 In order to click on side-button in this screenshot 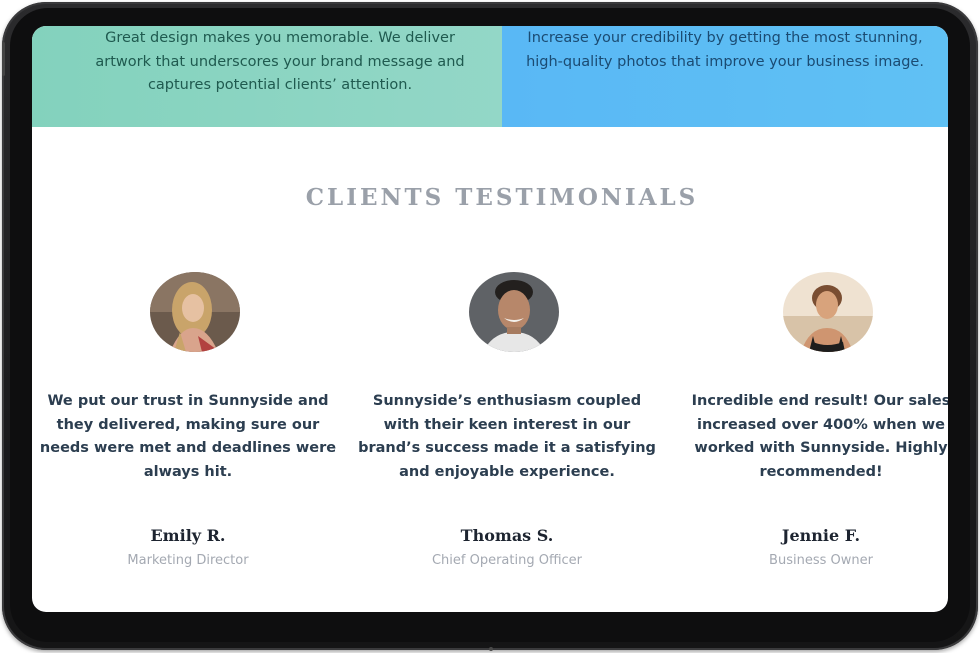, I will do `click(3, 59)`.